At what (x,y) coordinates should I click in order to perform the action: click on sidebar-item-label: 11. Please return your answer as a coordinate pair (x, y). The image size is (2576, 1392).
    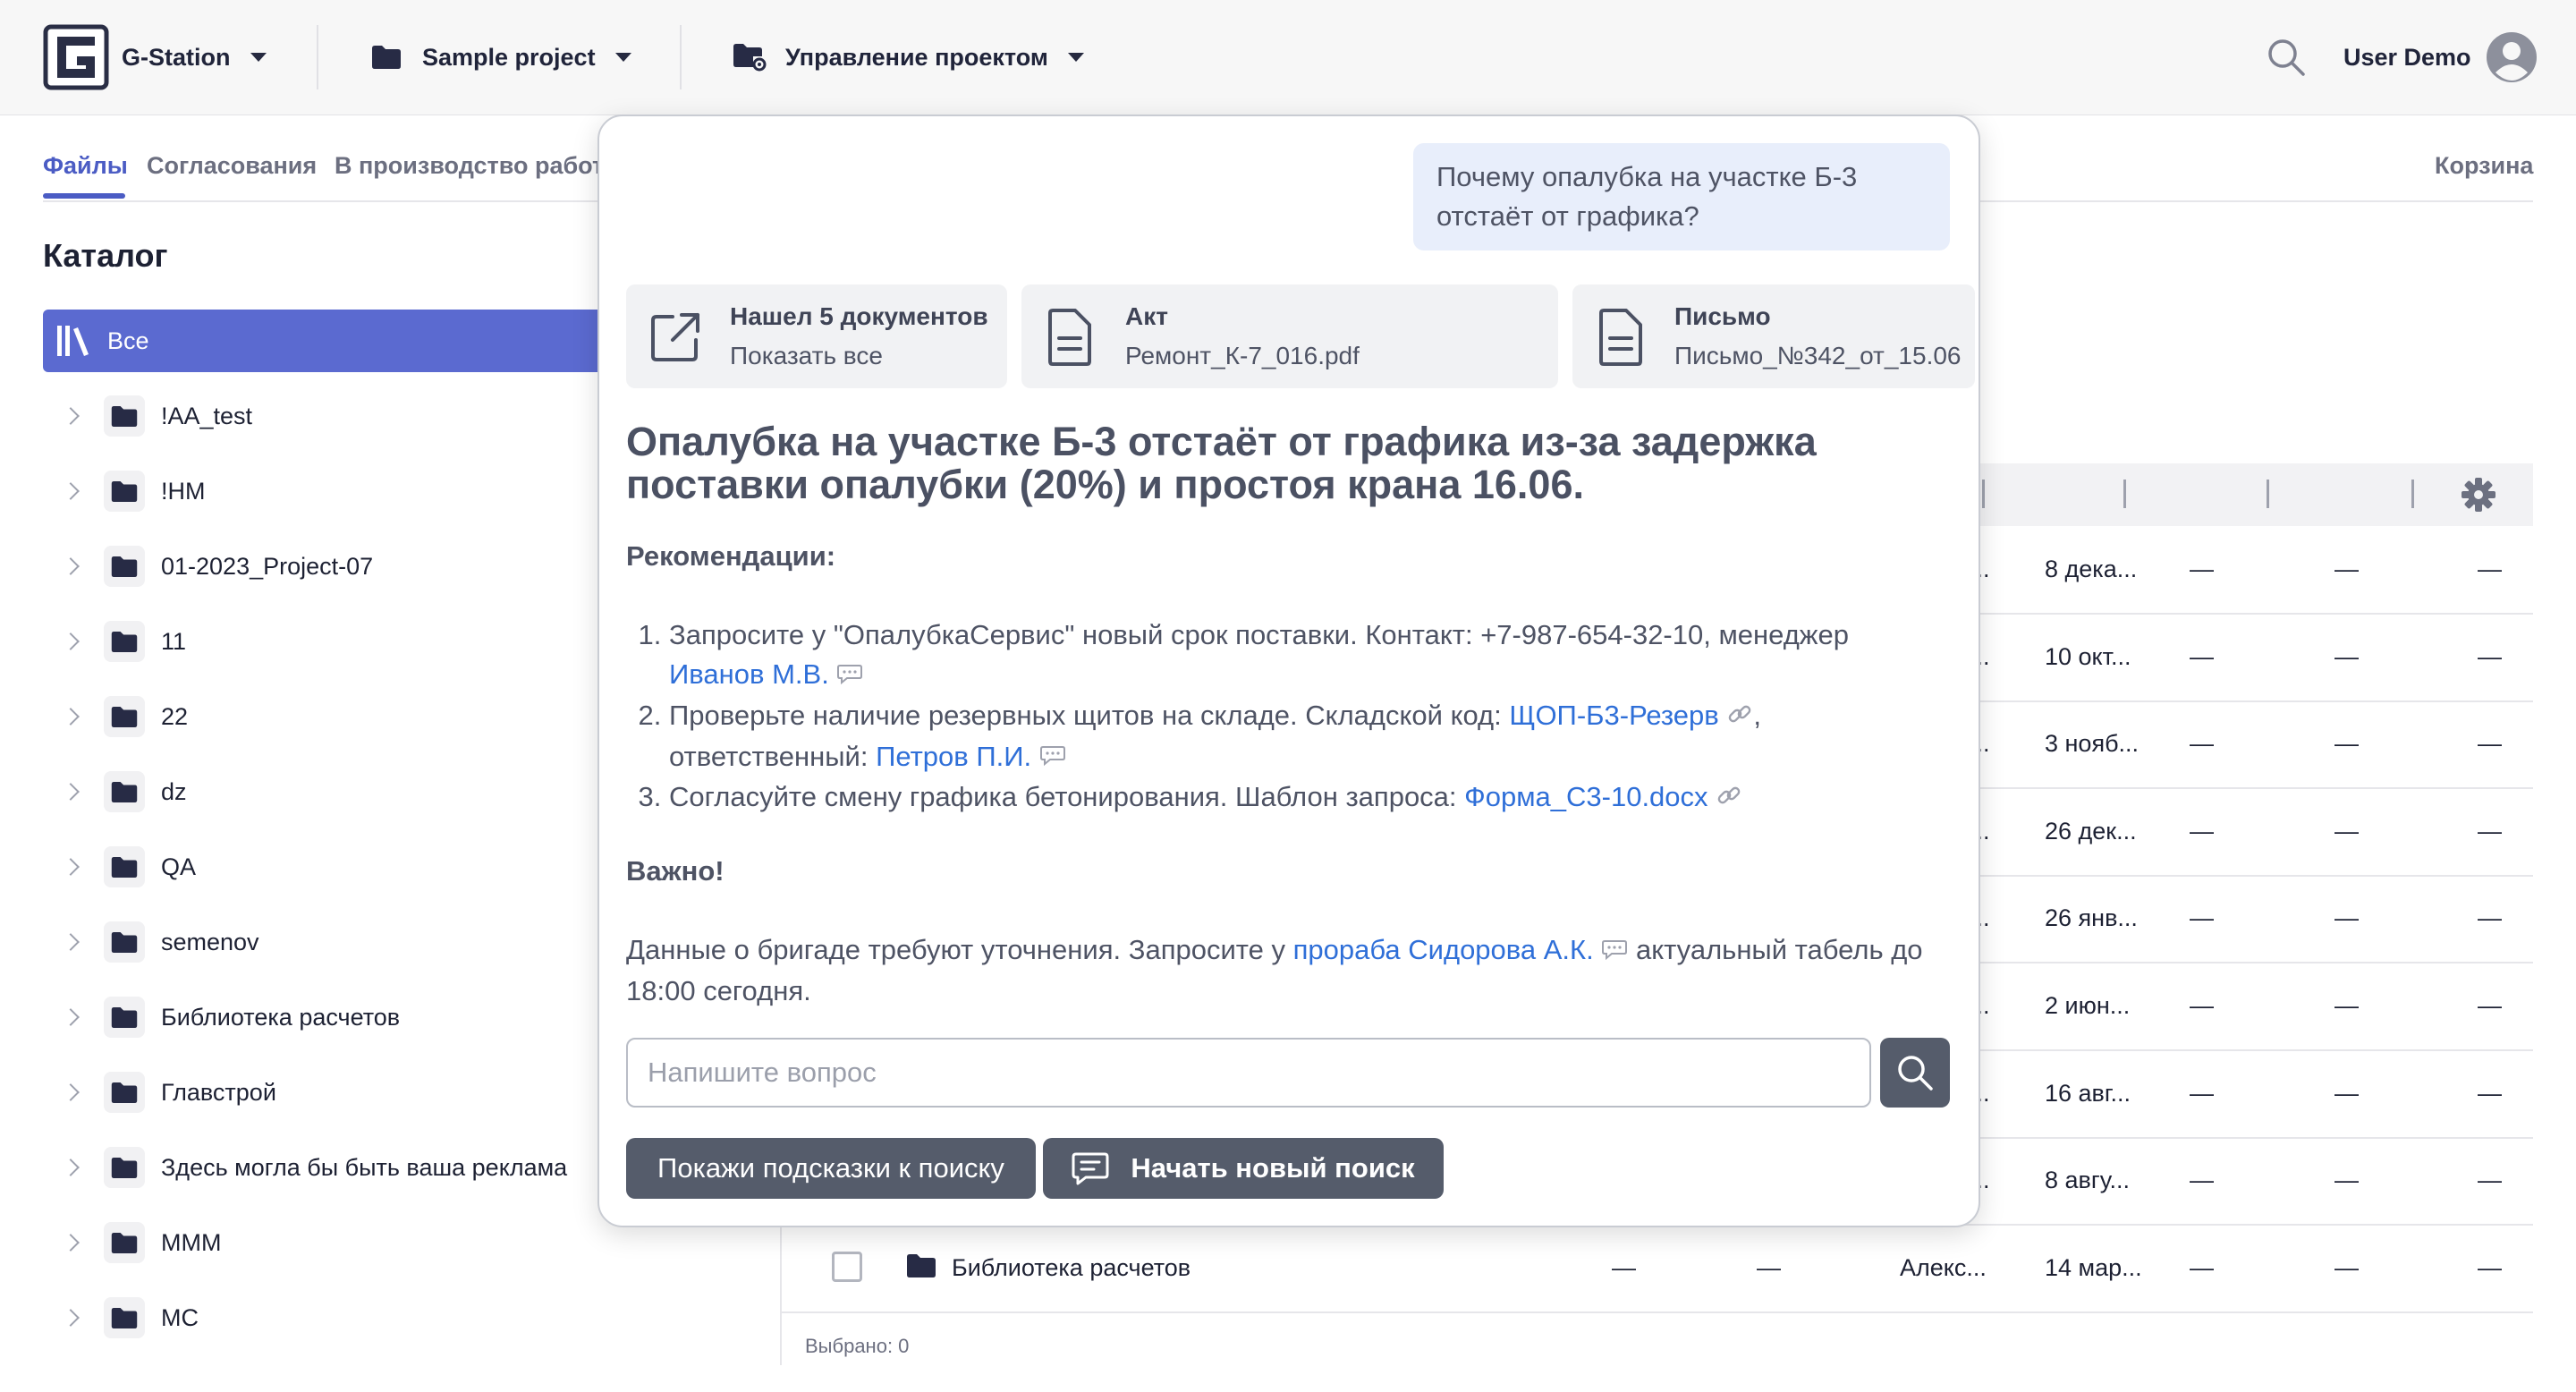
    Looking at the image, I should click on (174, 641).